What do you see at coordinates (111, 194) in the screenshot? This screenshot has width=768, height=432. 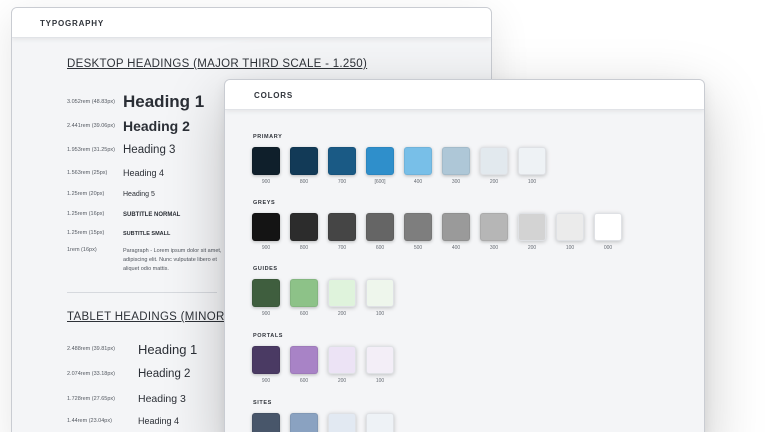 I see `type-row-desktop-h5: 1.25rem (20px) Heading 5` at bounding box center [111, 194].